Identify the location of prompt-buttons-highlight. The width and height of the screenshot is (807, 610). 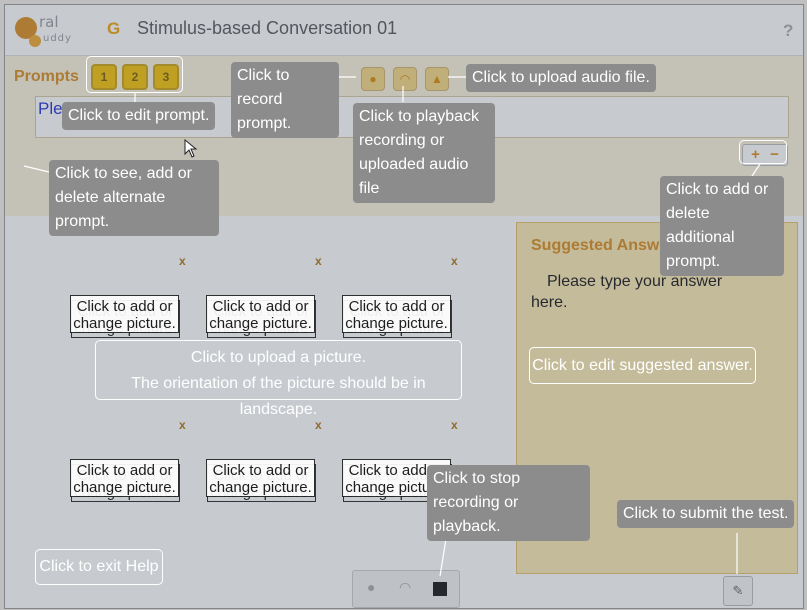
(134, 74).